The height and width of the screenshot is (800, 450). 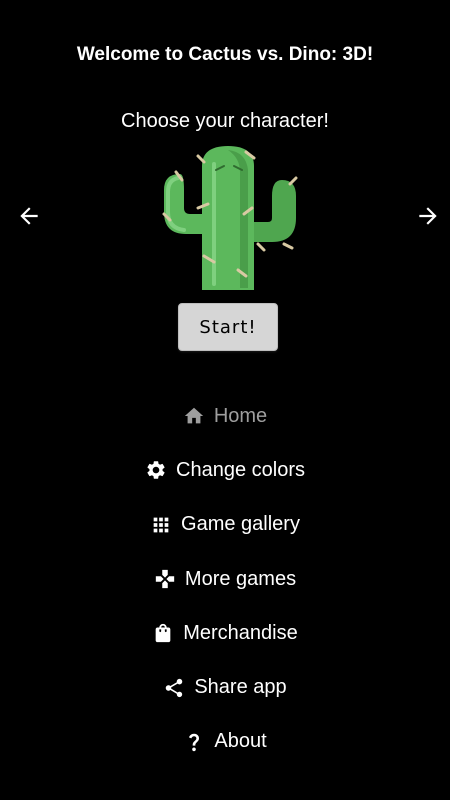 What do you see at coordinates (240, 578) in the screenshot?
I see `menu-item-label: More games` at bounding box center [240, 578].